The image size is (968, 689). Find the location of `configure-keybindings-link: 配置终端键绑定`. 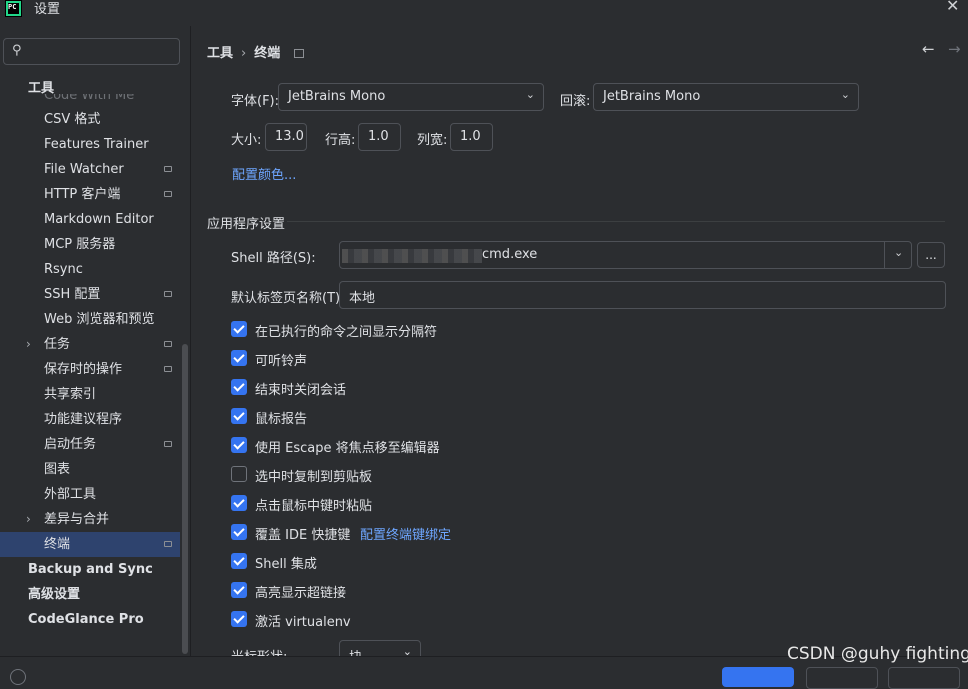

configure-keybindings-link: 配置终端键绑定 is located at coordinates (405, 533).